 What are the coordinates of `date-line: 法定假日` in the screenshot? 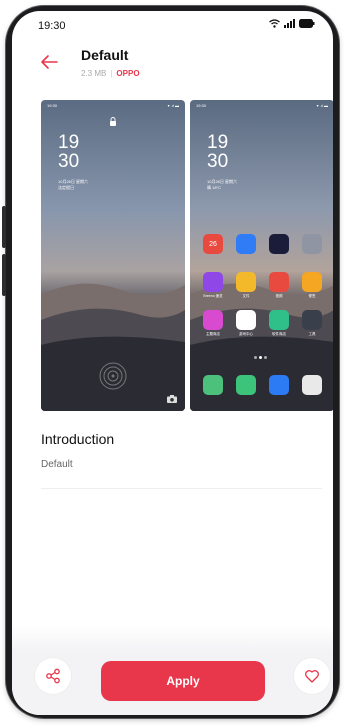 It's located at (66, 187).